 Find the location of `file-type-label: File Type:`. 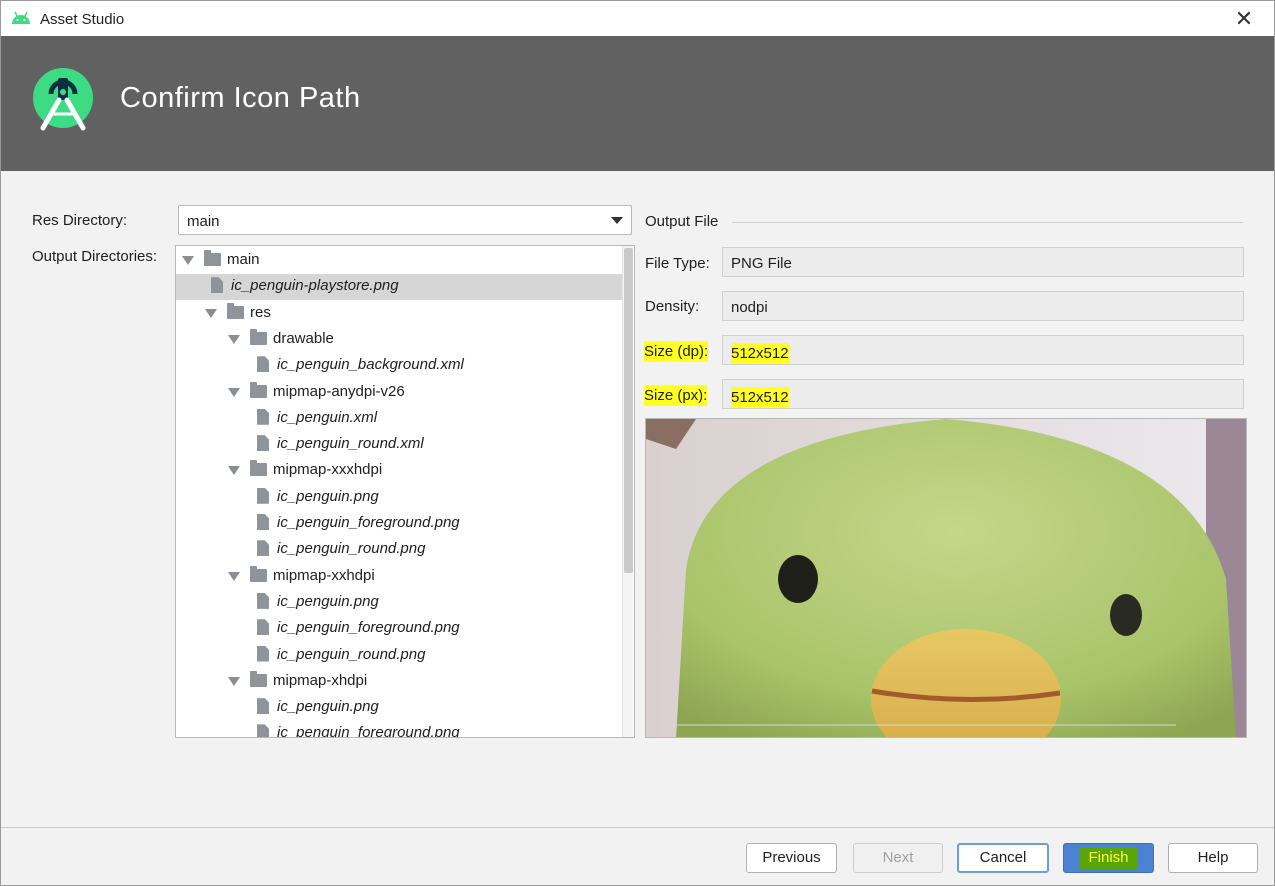

file-type-label: File Type: is located at coordinates (677, 263).